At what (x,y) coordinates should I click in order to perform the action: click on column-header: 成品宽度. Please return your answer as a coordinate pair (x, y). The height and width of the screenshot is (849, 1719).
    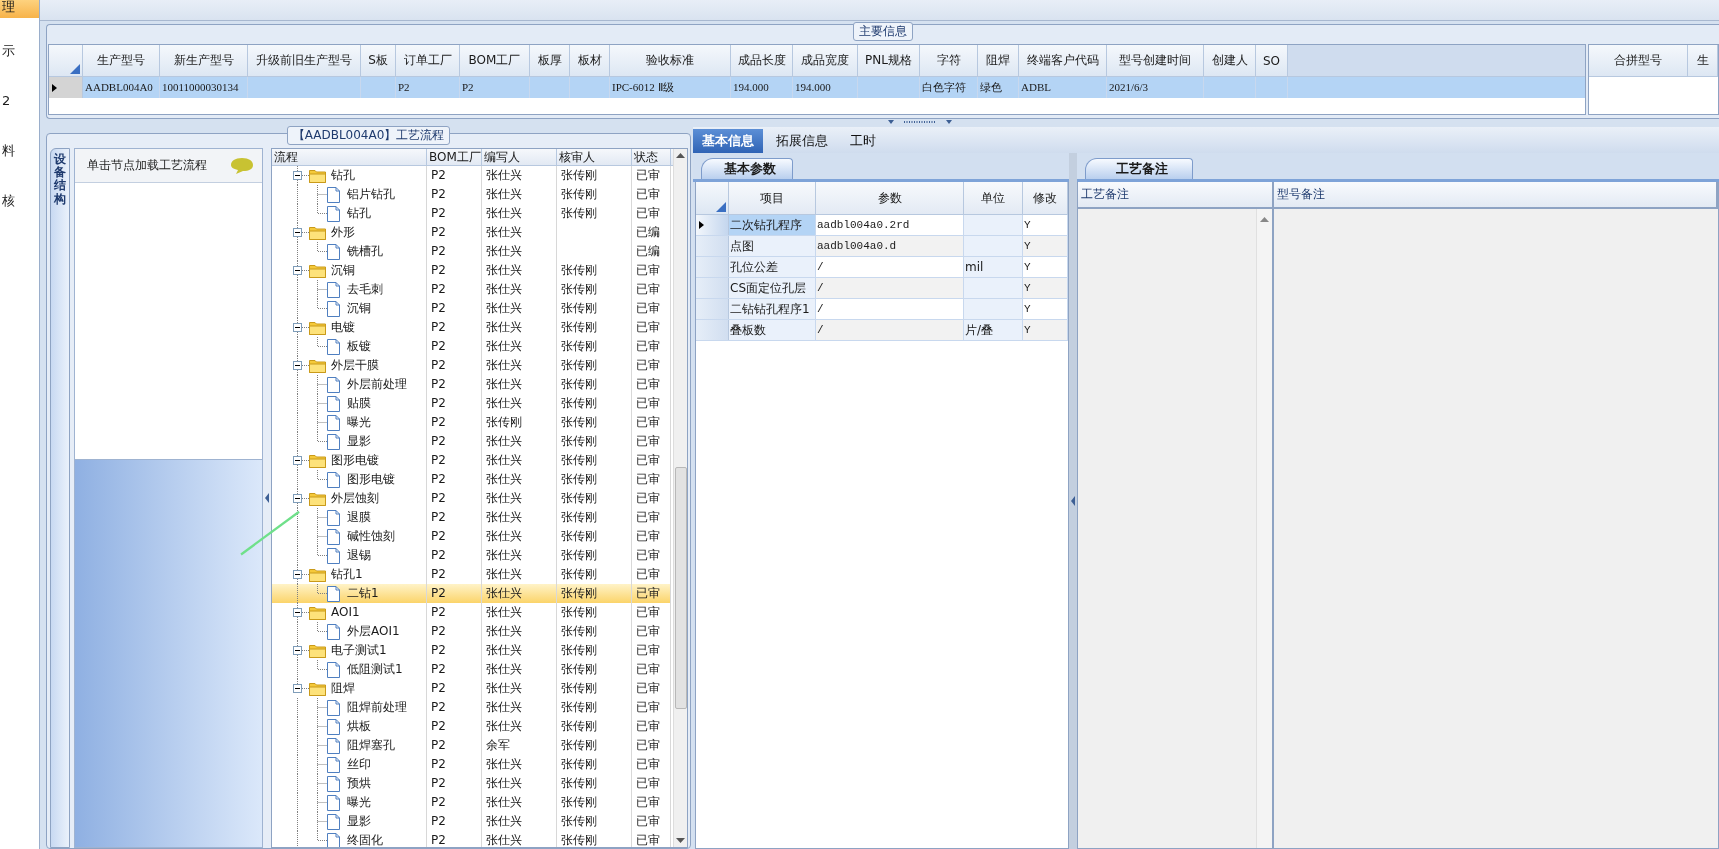
    Looking at the image, I should click on (825, 60).